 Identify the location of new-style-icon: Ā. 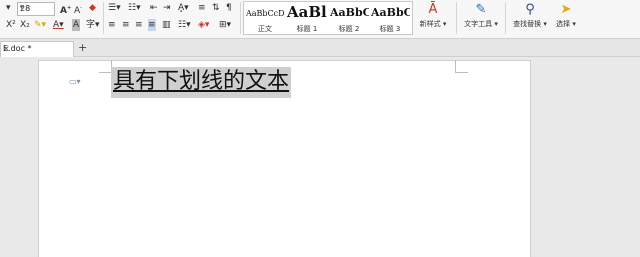
(433, 9).